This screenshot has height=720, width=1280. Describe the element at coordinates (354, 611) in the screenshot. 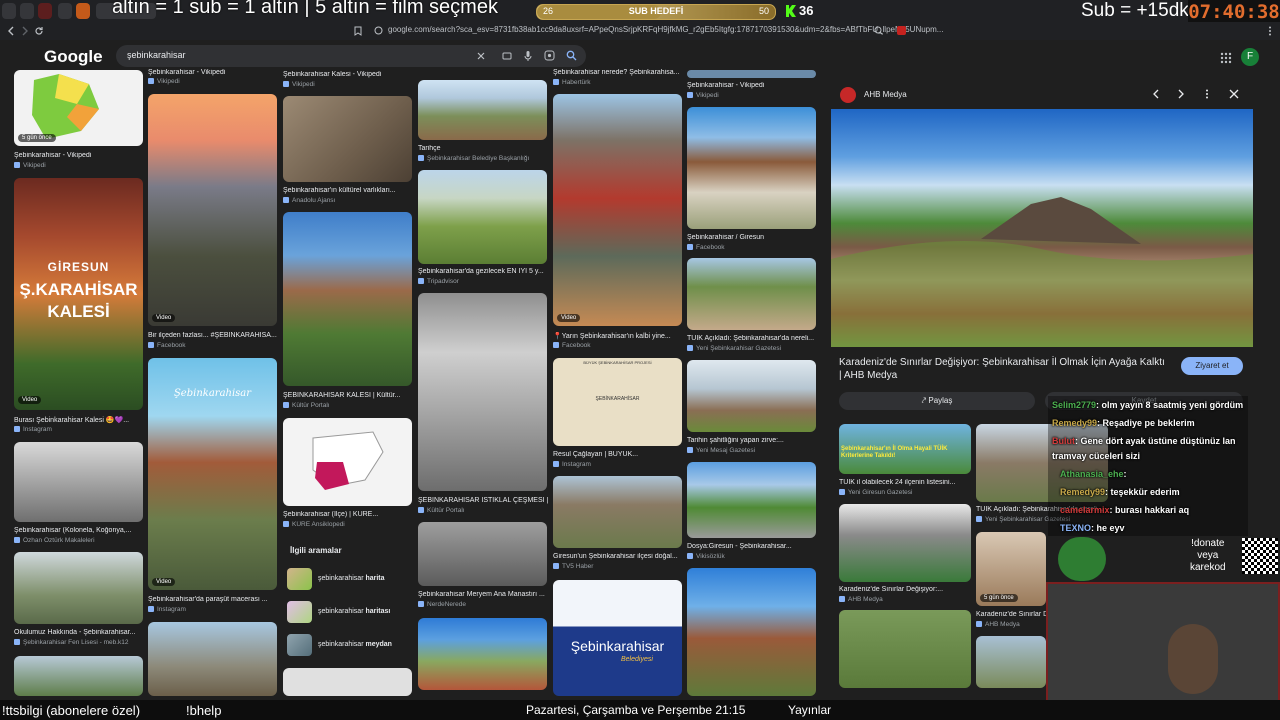

I see `related-search-item: şebinkarahisar haritası` at that location.